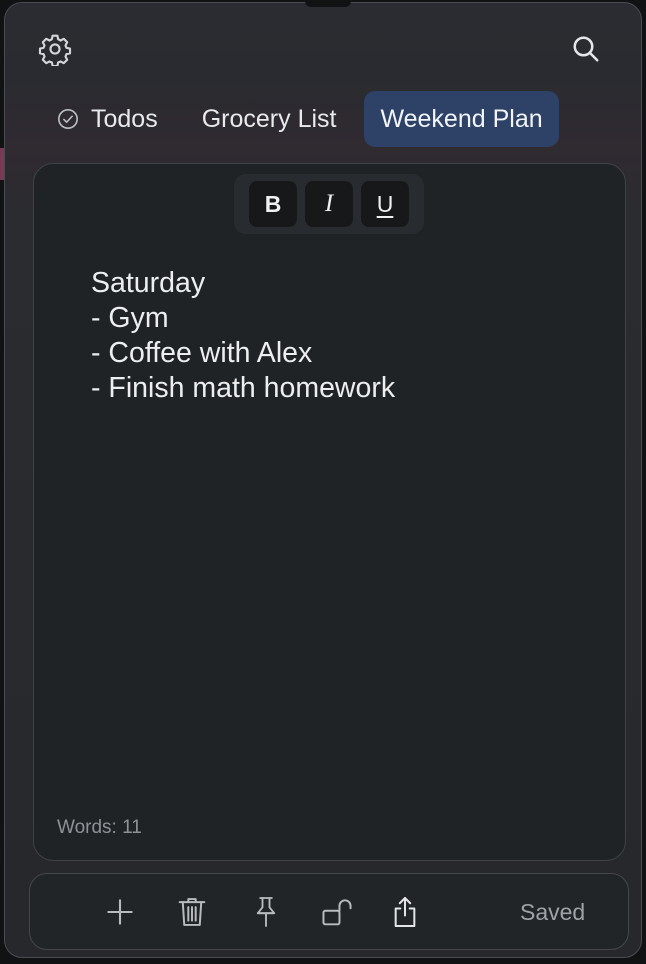 This screenshot has height=964, width=646. Describe the element at coordinates (99, 827) in the screenshot. I see `word-count: Words: 11` at that location.